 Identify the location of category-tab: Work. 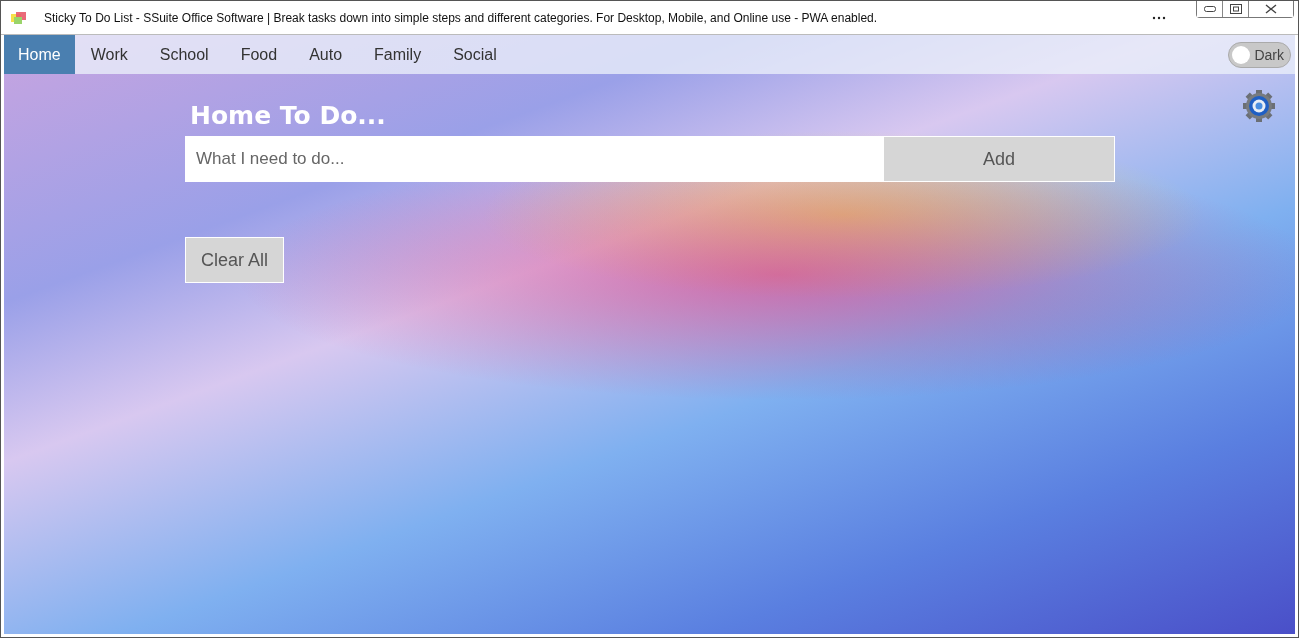
(109, 54).